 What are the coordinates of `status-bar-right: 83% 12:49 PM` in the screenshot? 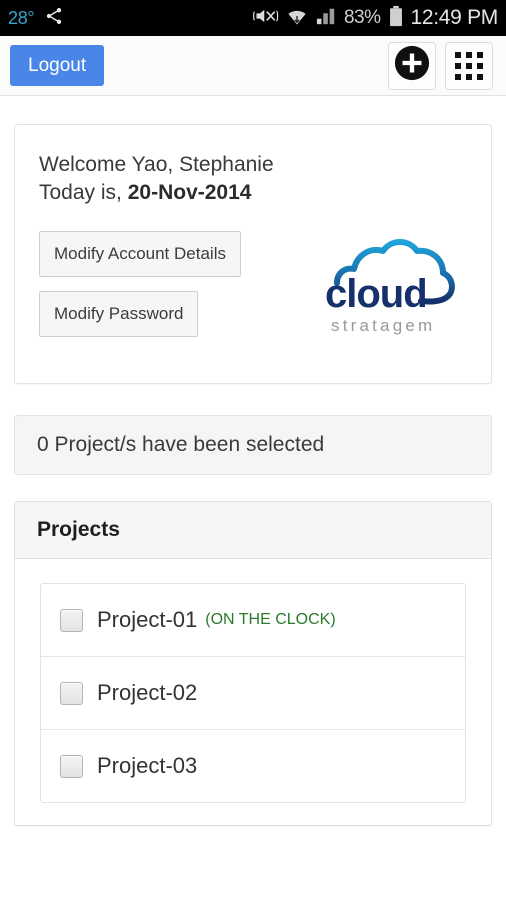 It's located at (375, 18).